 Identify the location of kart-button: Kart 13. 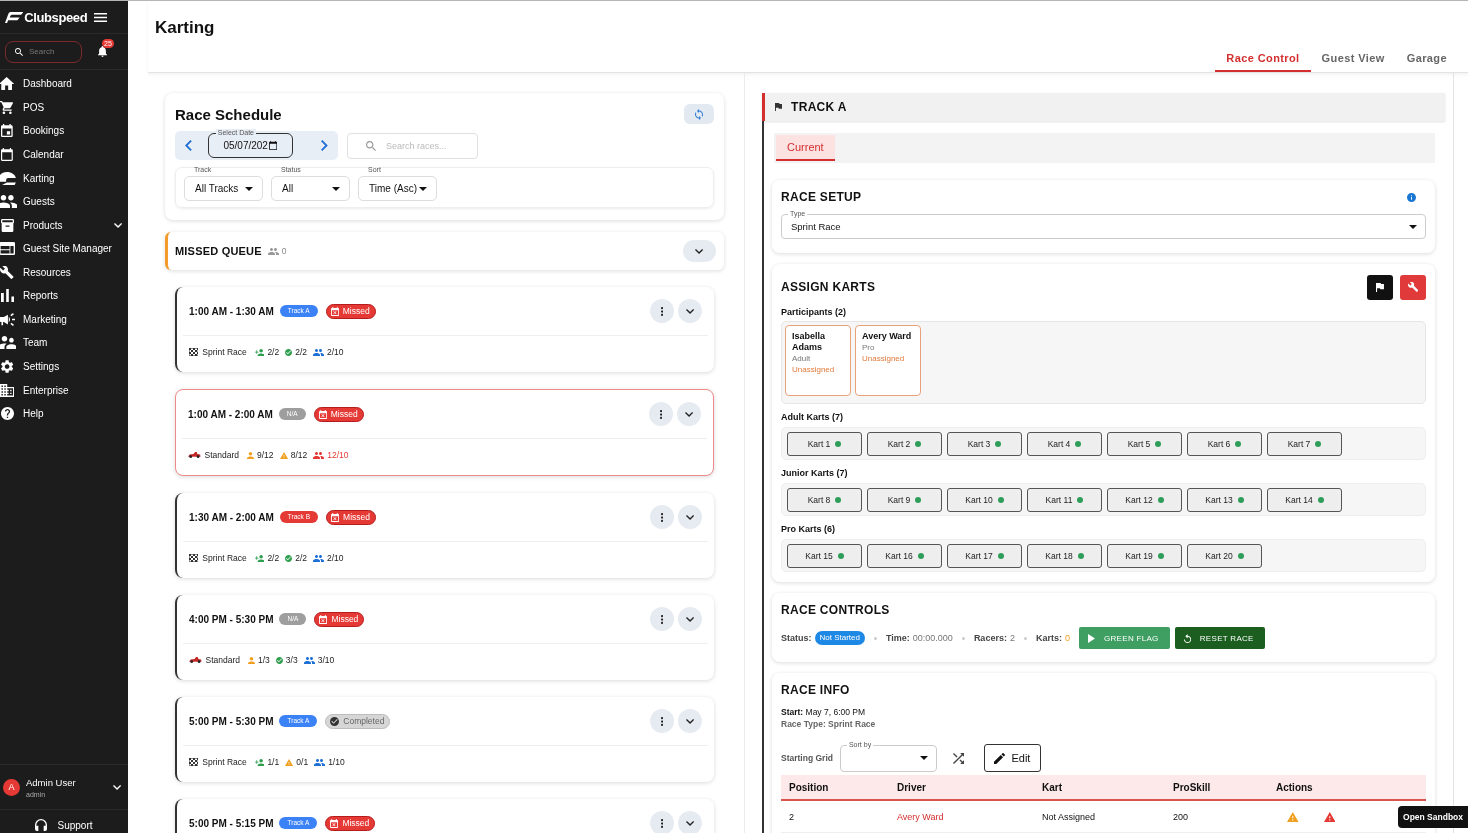
(1224, 499).